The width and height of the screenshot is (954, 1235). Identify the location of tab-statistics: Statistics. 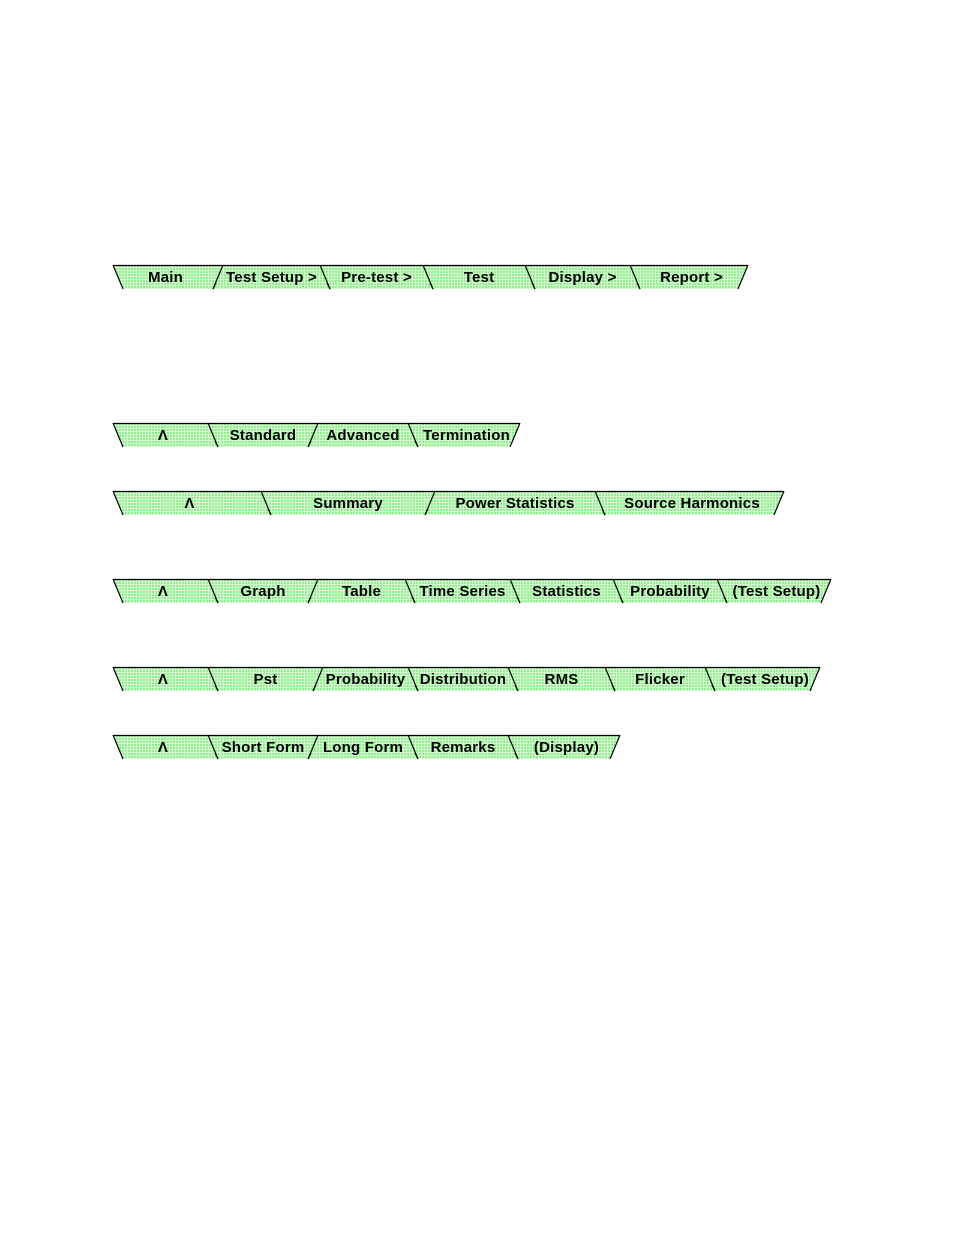
(566, 591).